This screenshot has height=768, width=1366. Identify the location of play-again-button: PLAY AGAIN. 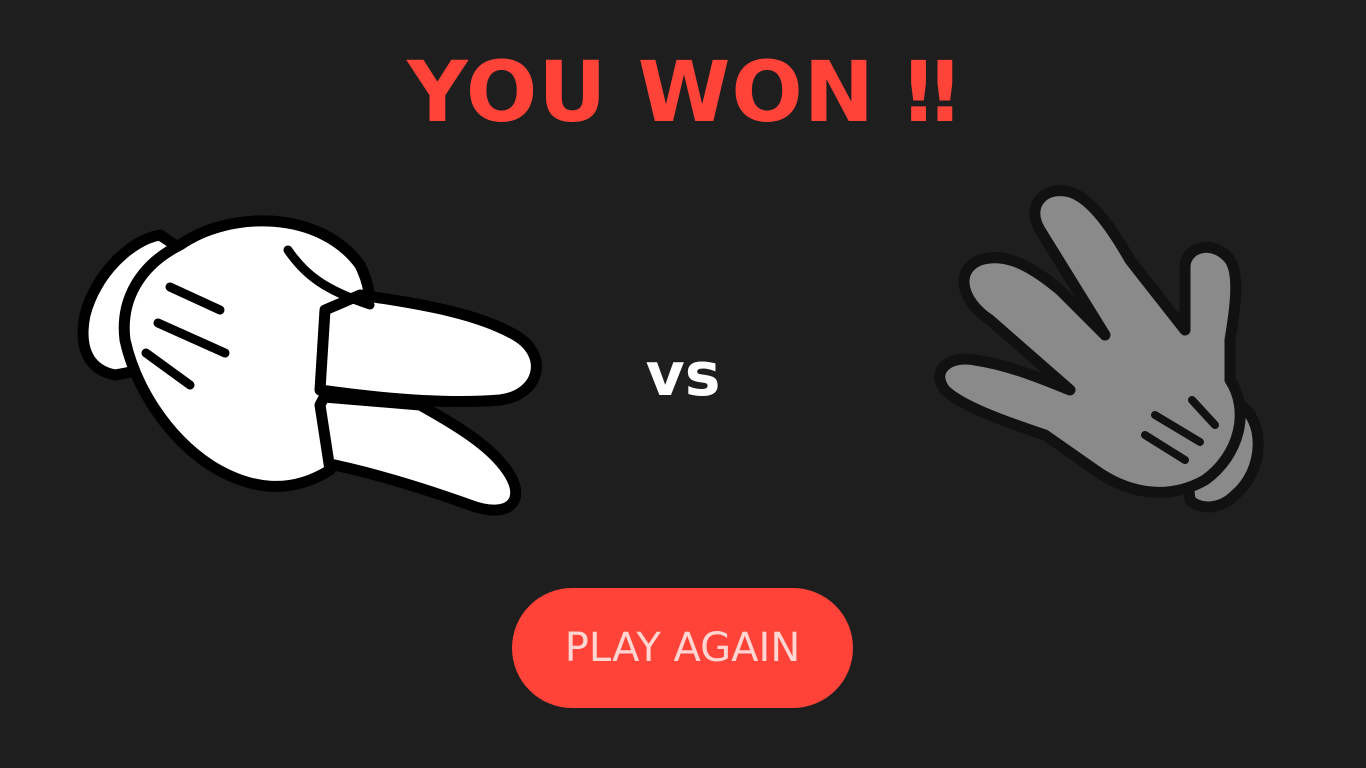
(682, 648).